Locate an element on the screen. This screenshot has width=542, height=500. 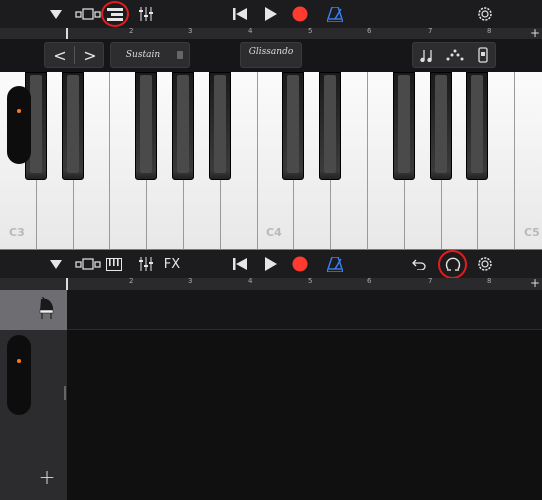
grand-piano-icon is located at coordinates (46, 309).